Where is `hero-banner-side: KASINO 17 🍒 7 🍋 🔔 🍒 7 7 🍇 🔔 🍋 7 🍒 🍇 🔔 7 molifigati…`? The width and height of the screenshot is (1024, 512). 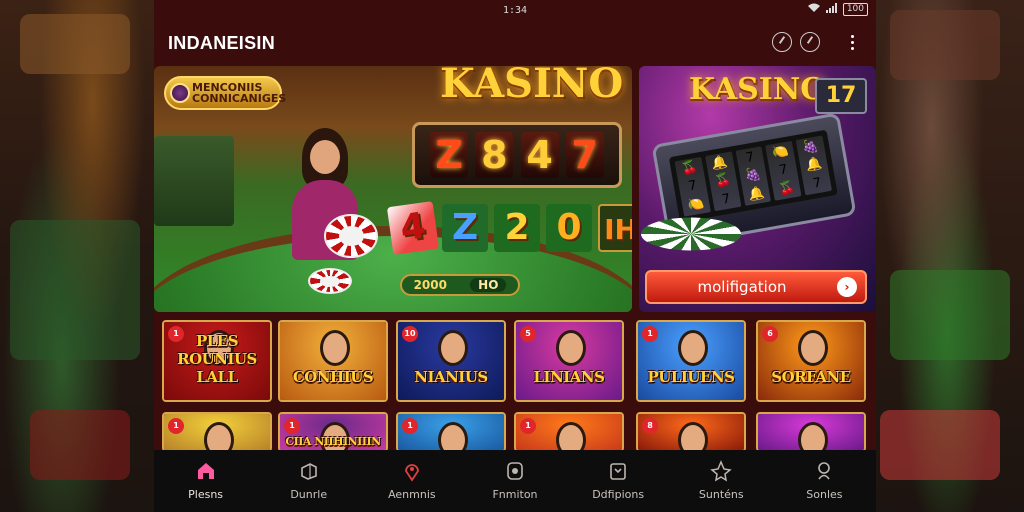
hero-banner-side: KASINO 17 🍒 7 🍋 🔔 🍒 7 7 🍇 🔔 🍋 7 🍒 🍇 🔔 7 molifigati… is located at coordinates (757, 189).